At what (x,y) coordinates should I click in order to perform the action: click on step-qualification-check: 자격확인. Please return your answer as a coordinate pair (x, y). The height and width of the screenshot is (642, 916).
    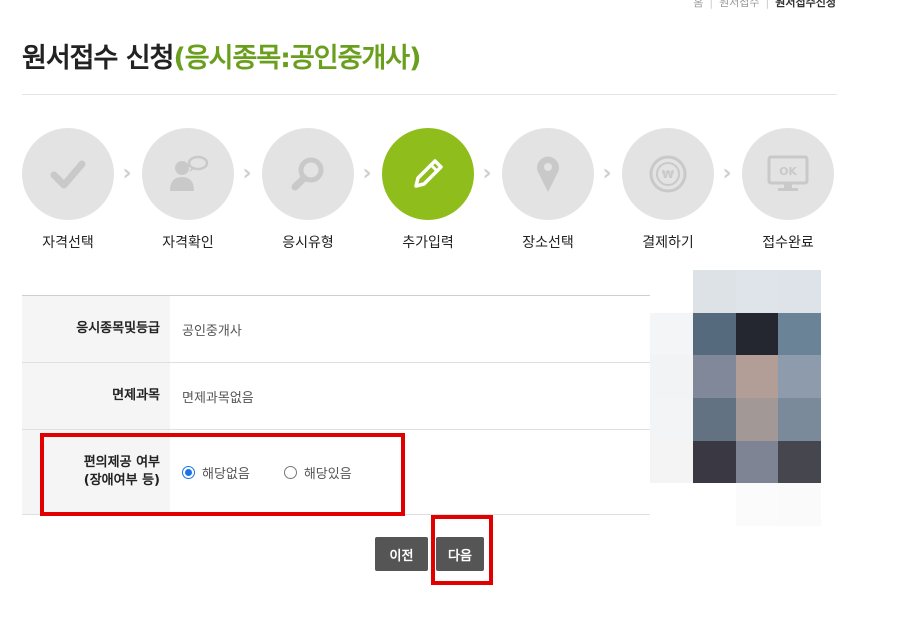
    Looking at the image, I should click on (188, 190).